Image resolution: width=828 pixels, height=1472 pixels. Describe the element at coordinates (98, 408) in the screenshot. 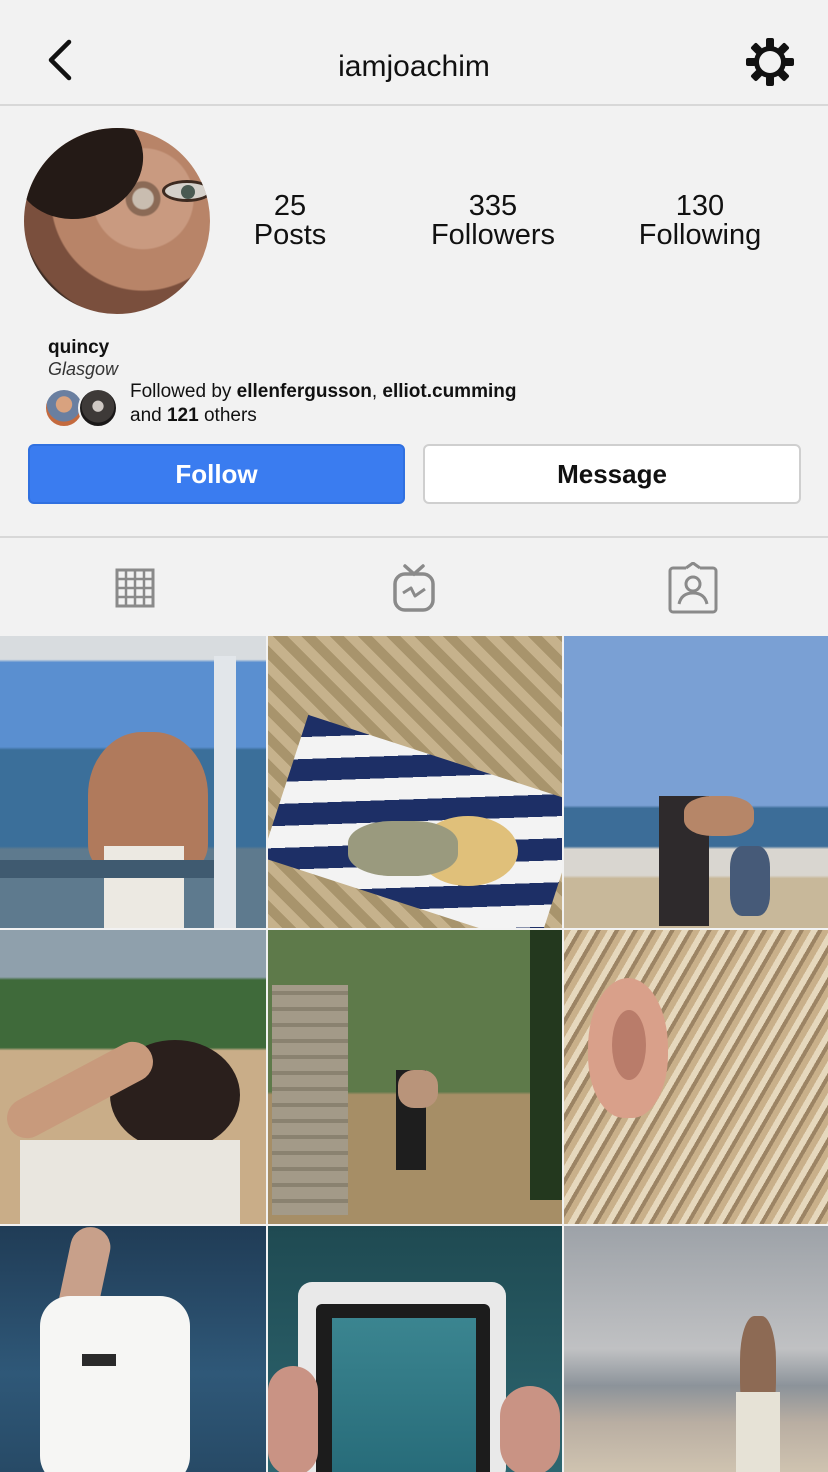

I see `mutual-follower-avatar` at that location.